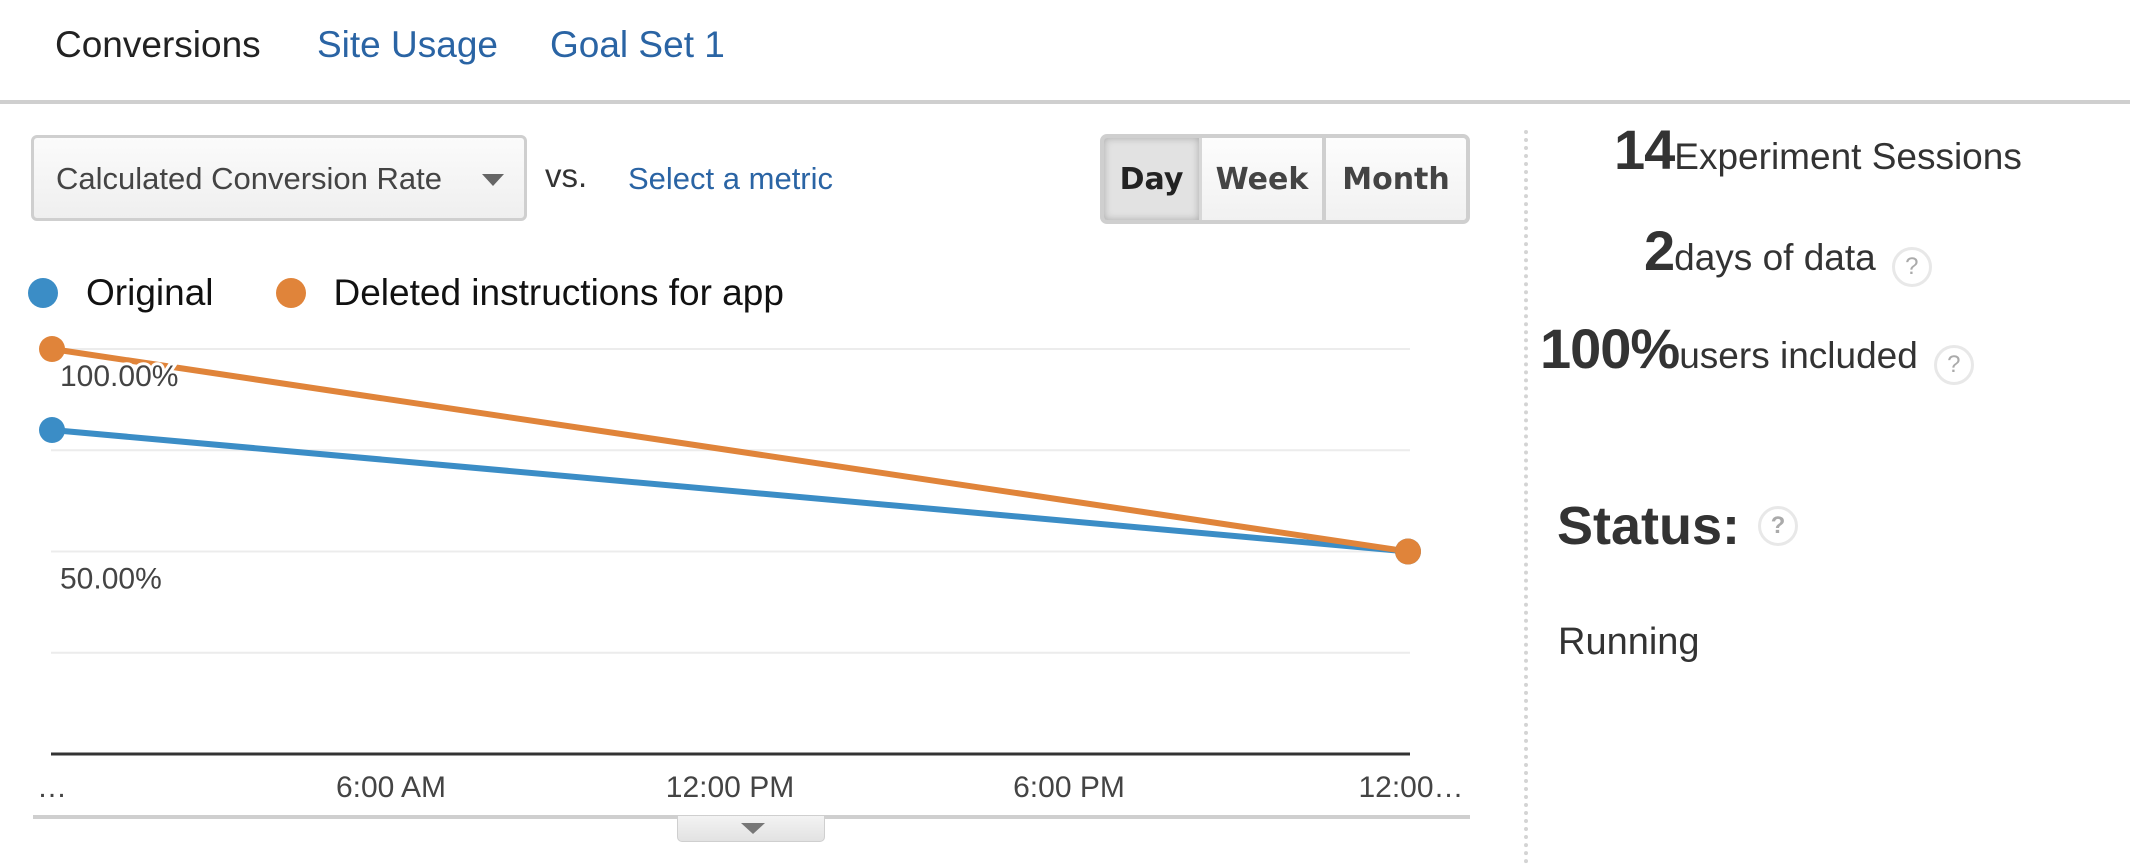 This screenshot has height=864, width=2130. What do you see at coordinates (1153, 179) in the screenshot?
I see `day-button: Day` at bounding box center [1153, 179].